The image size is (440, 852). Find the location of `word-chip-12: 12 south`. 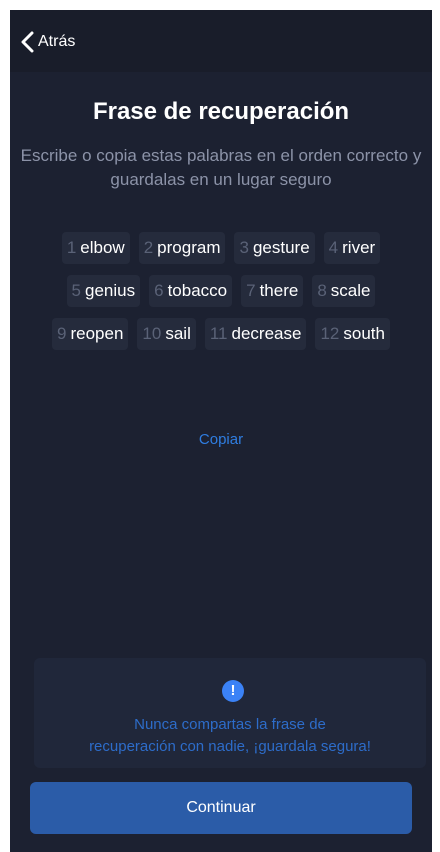

word-chip-12: 12 south is located at coordinates (352, 334).